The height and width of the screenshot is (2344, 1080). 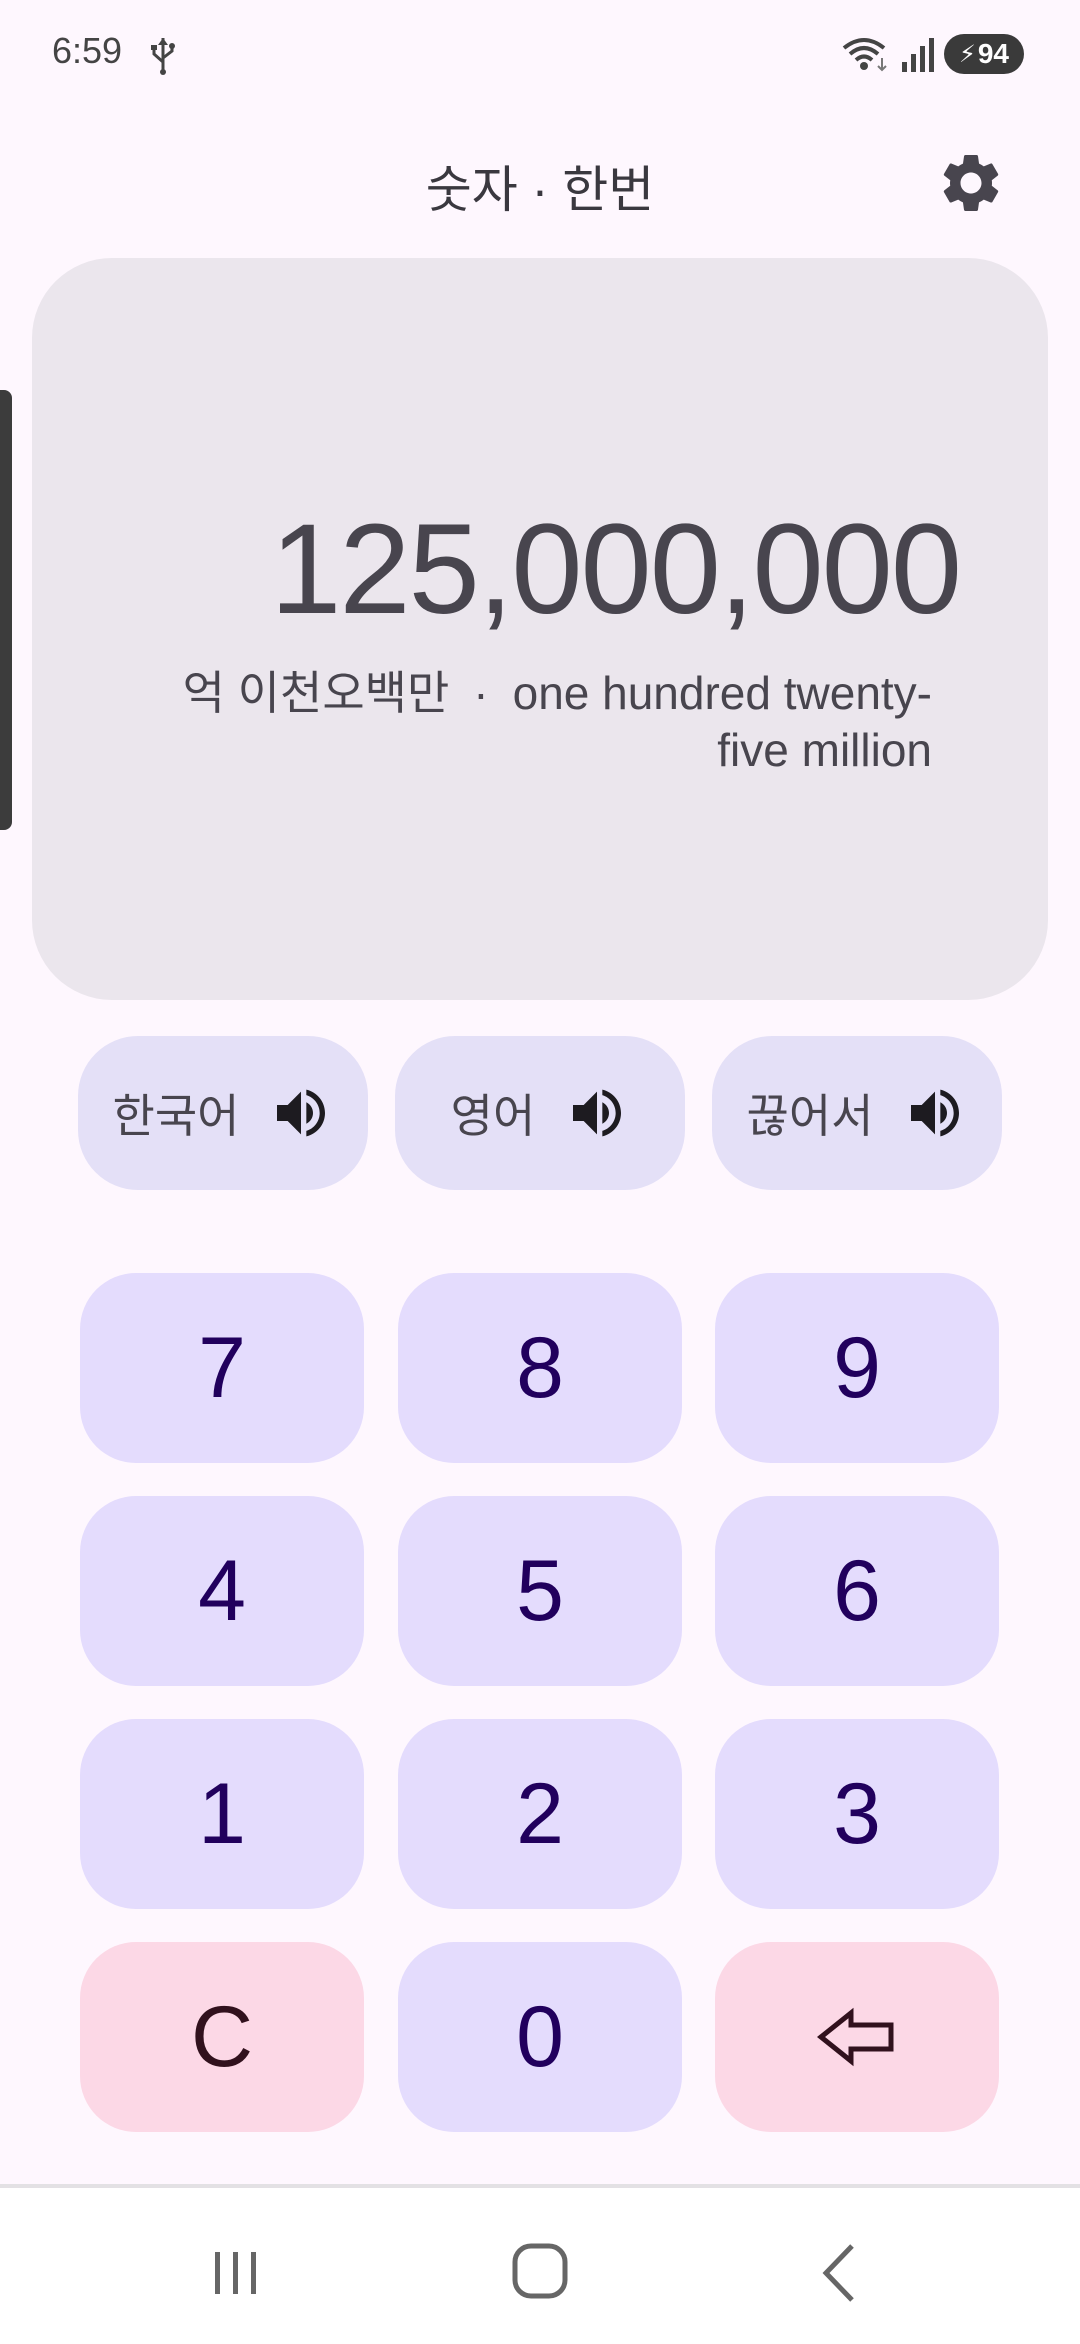 I want to click on recent-apps-button, so click(x=235, y=2273).